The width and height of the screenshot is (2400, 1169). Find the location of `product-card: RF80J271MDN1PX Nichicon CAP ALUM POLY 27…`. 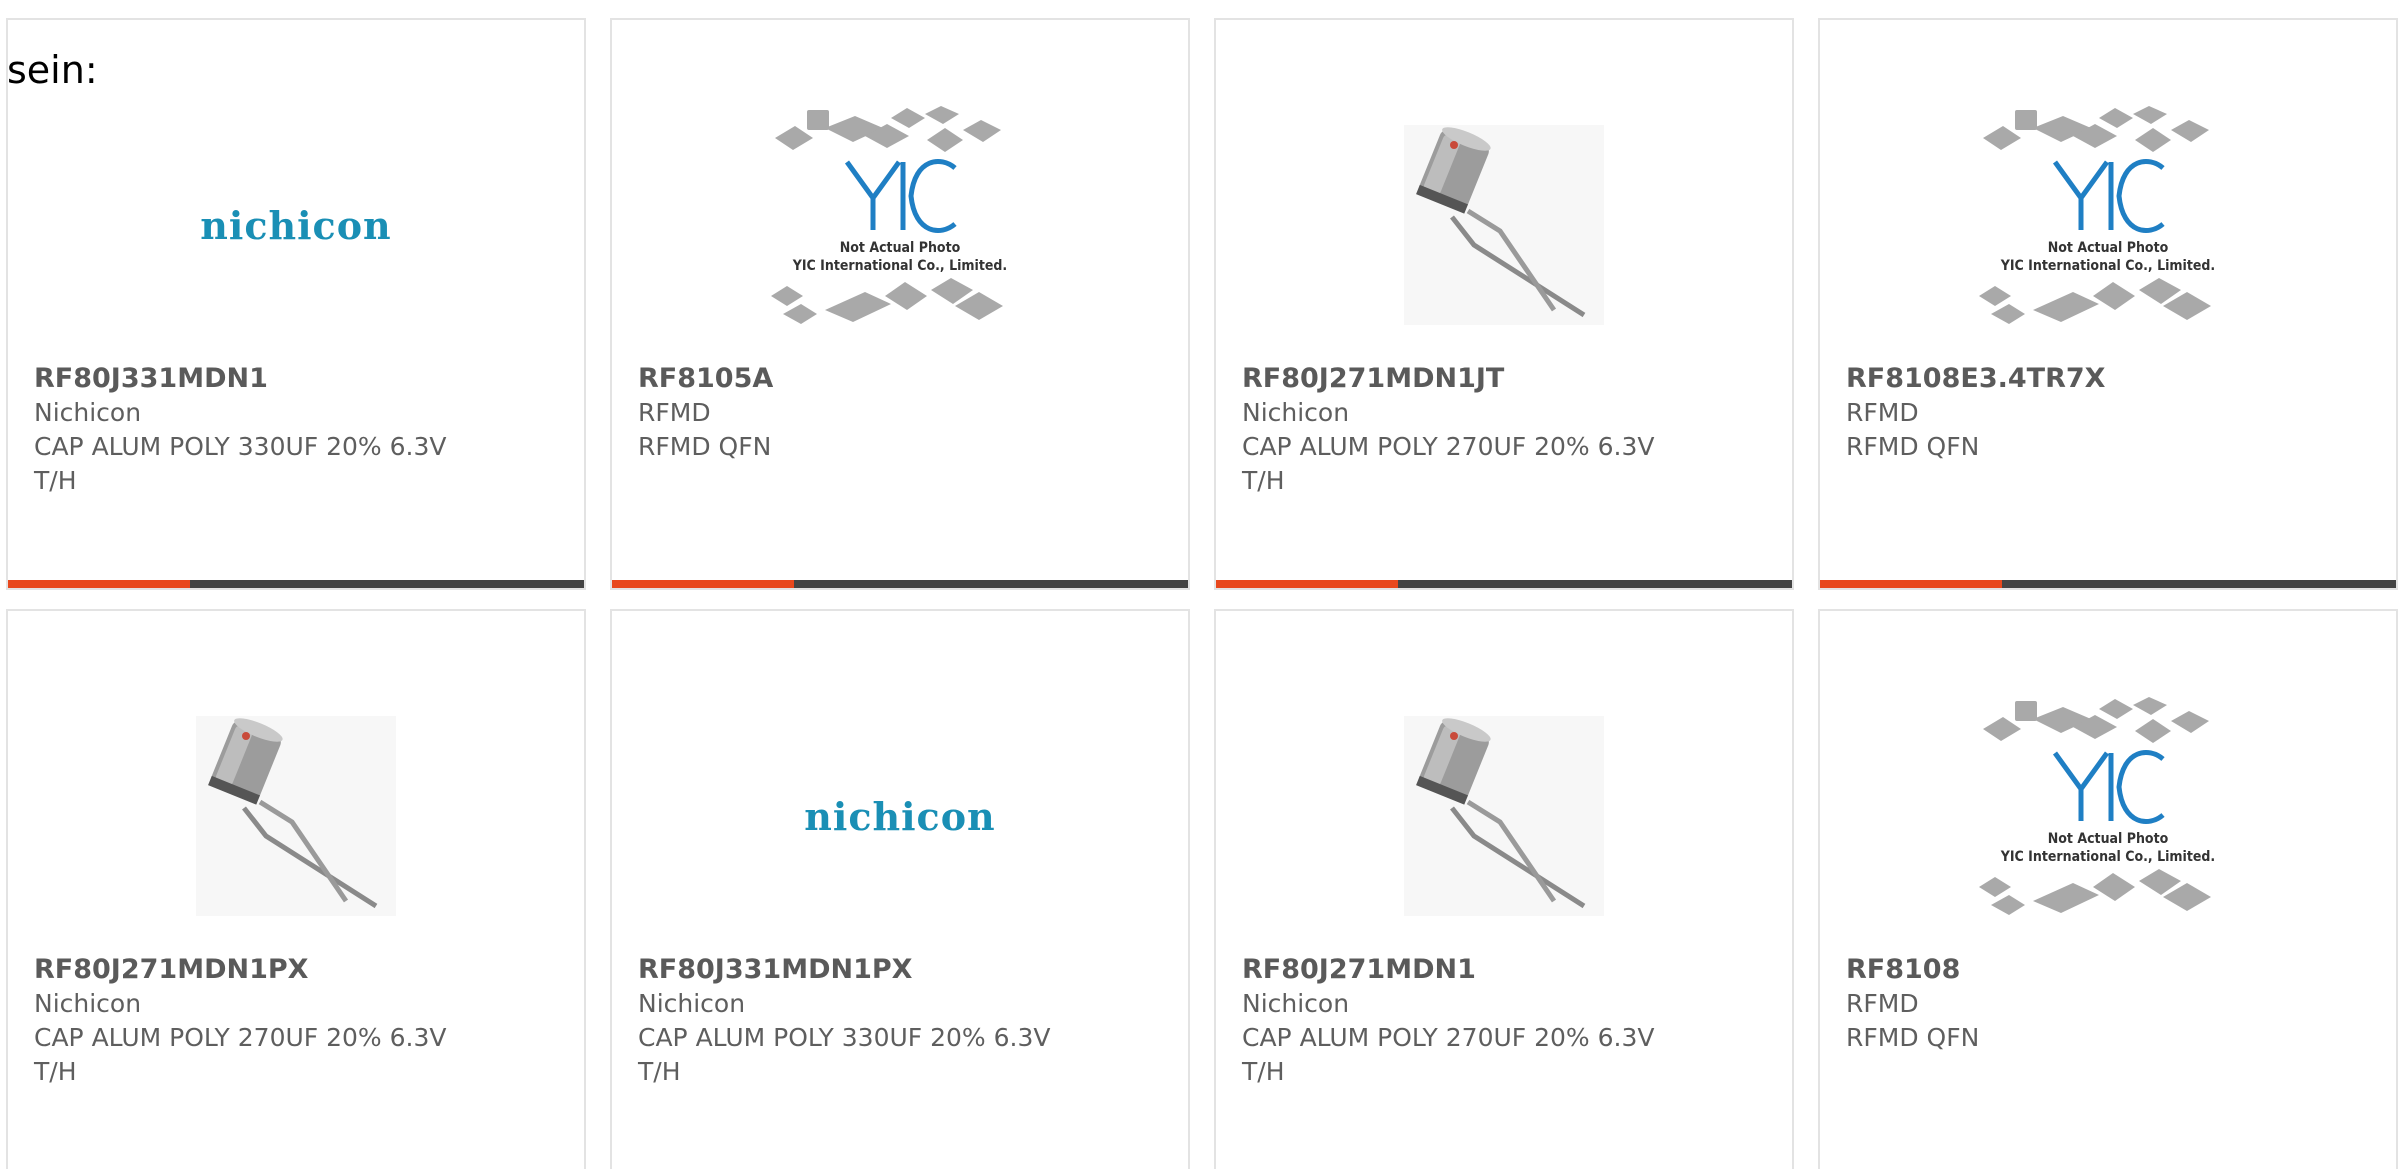

product-card: RF80J271MDN1PX Nichicon CAP ALUM POLY 27… is located at coordinates (296, 889).